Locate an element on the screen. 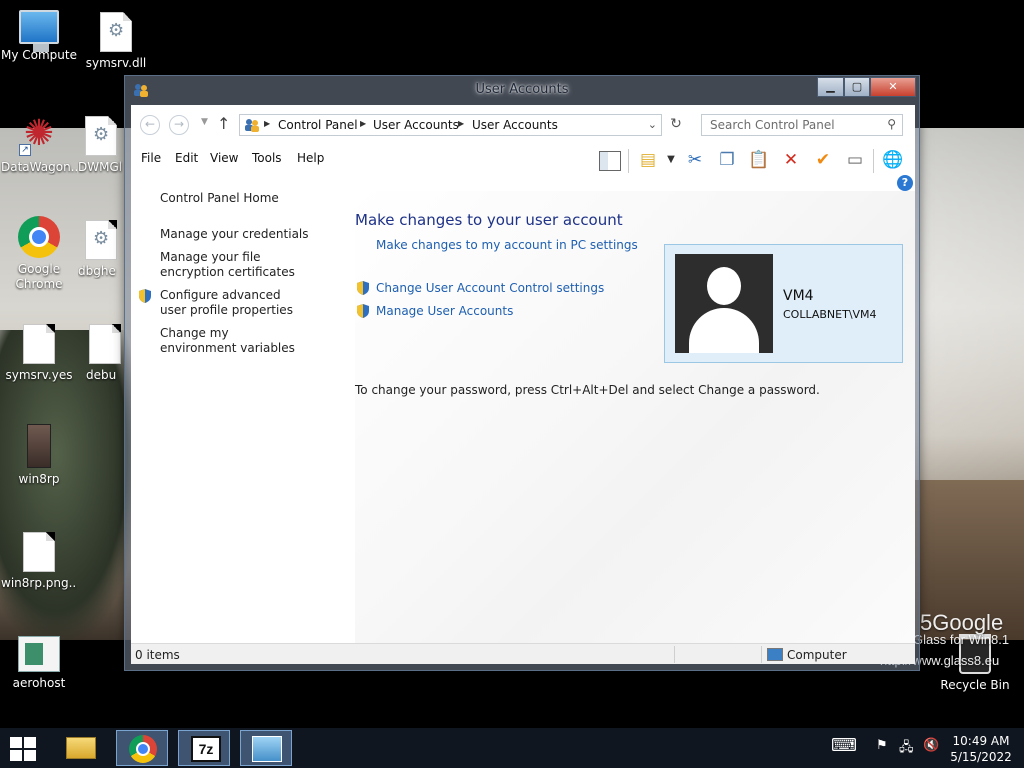 Image resolution: width=1024 pixels, height=768 pixels. up-button: ↑ is located at coordinates (223, 123).